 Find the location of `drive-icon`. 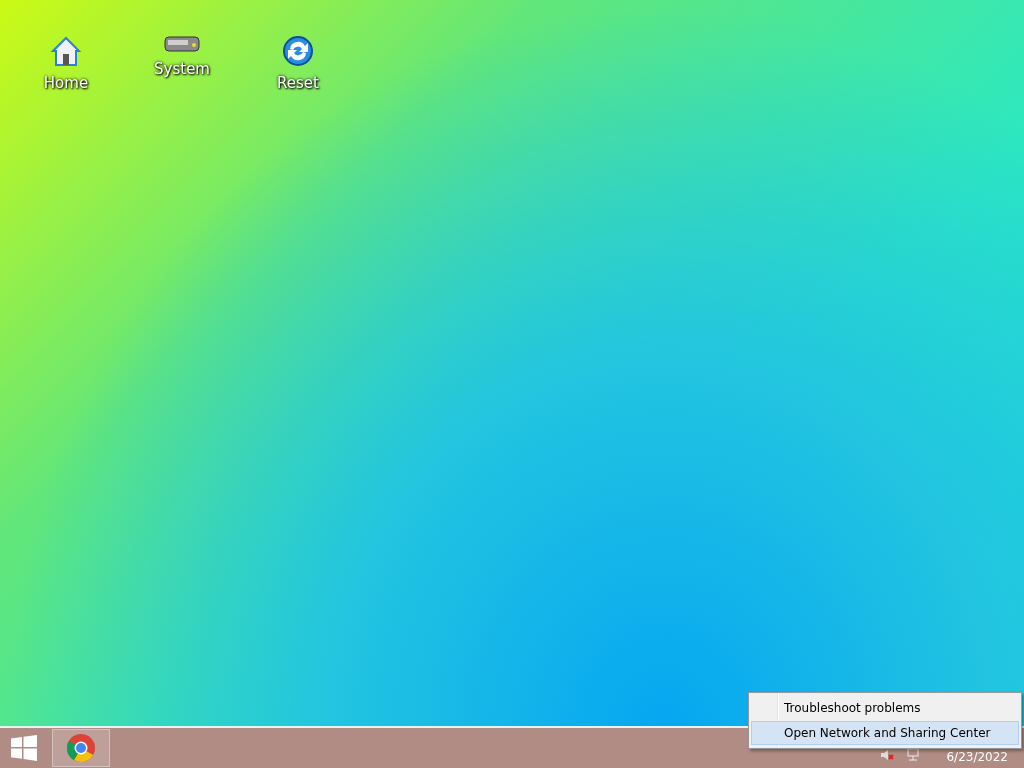

drive-icon is located at coordinates (182, 44).